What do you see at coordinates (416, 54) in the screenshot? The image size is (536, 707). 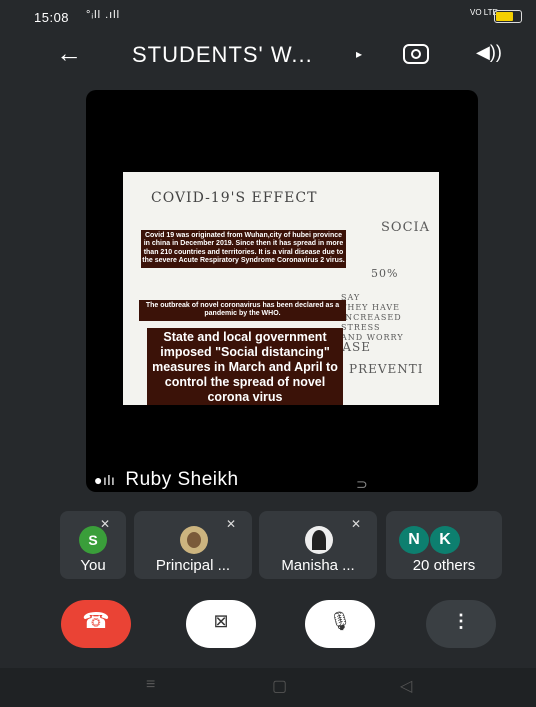 I see `switch-camera-icon` at bounding box center [416, 54].